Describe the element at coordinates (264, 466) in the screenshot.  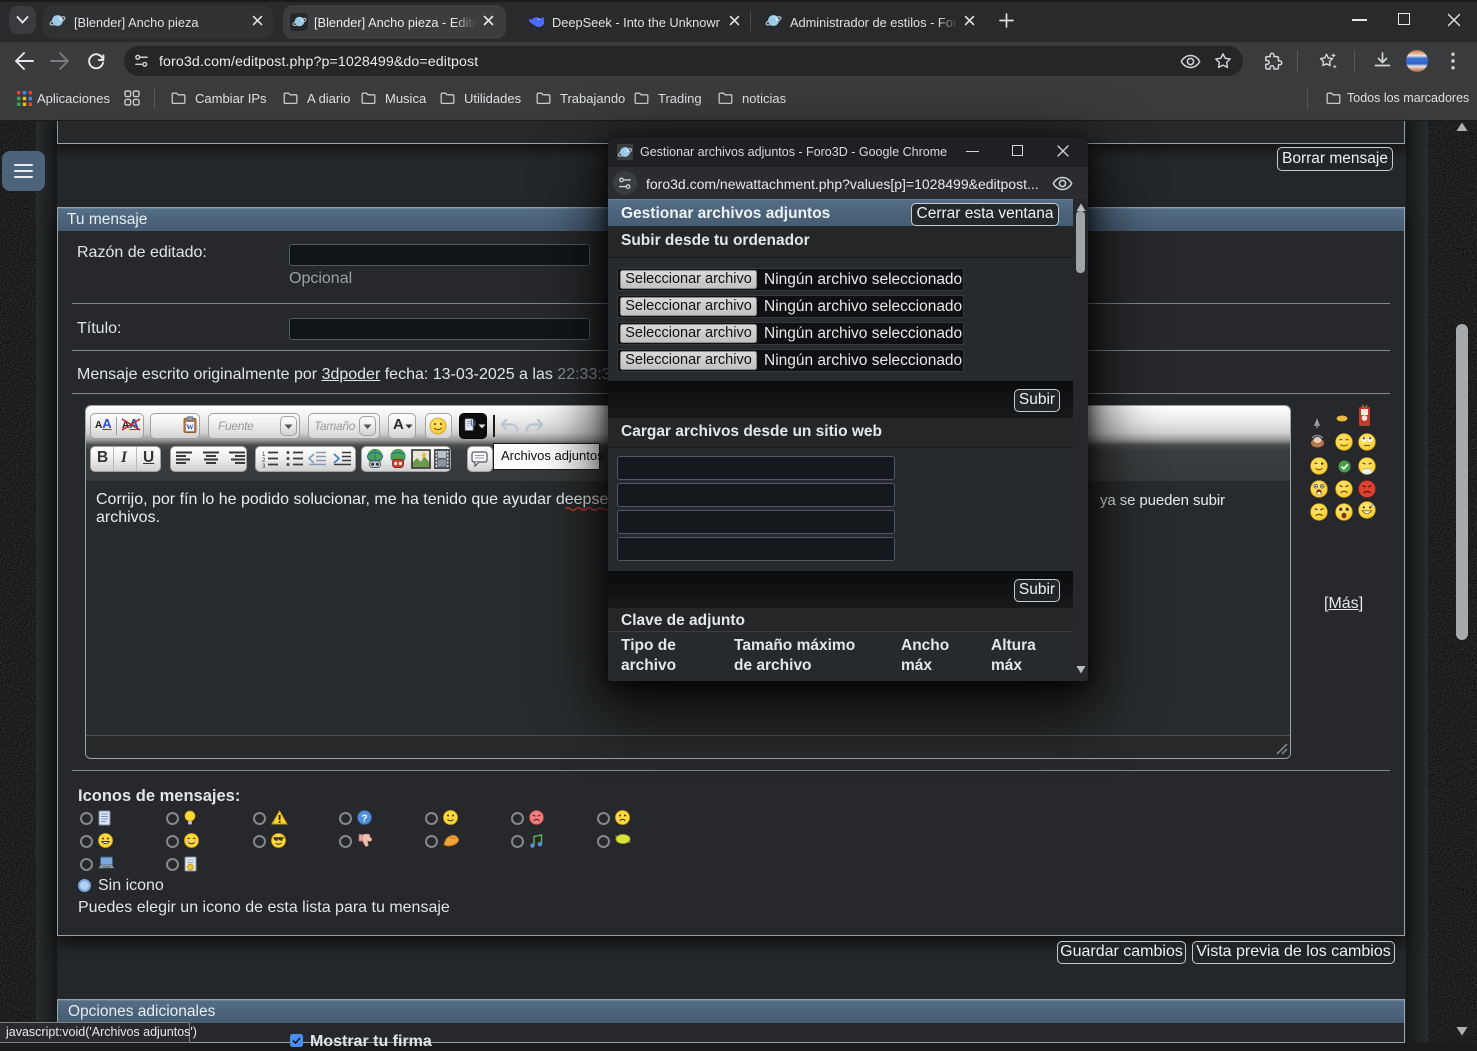
I see `svg-text: 3` at that location.